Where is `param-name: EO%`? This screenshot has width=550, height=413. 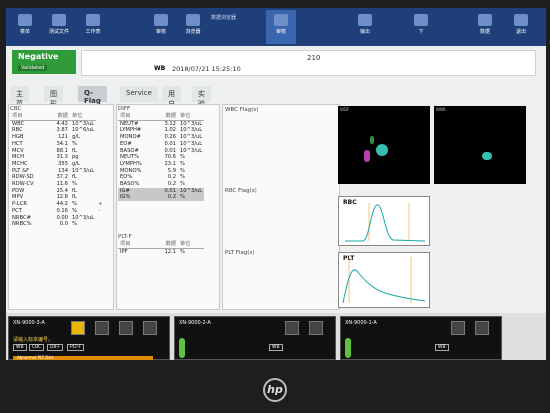 param-name: EO% is located at coordinates (126, 177).